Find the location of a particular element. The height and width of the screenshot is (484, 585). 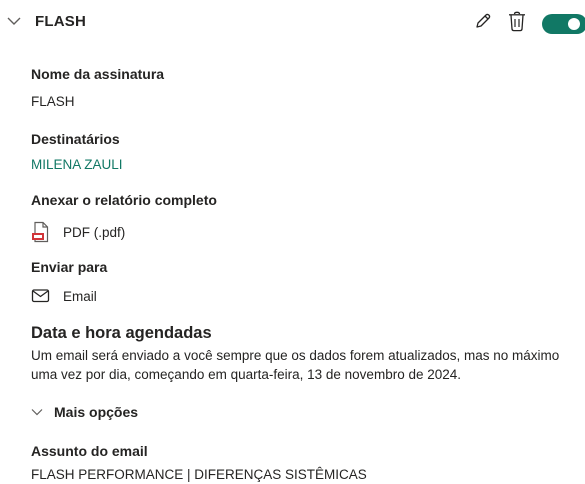

subscription-name-label: Nome da assinatura is located at coordinates (98, 74).